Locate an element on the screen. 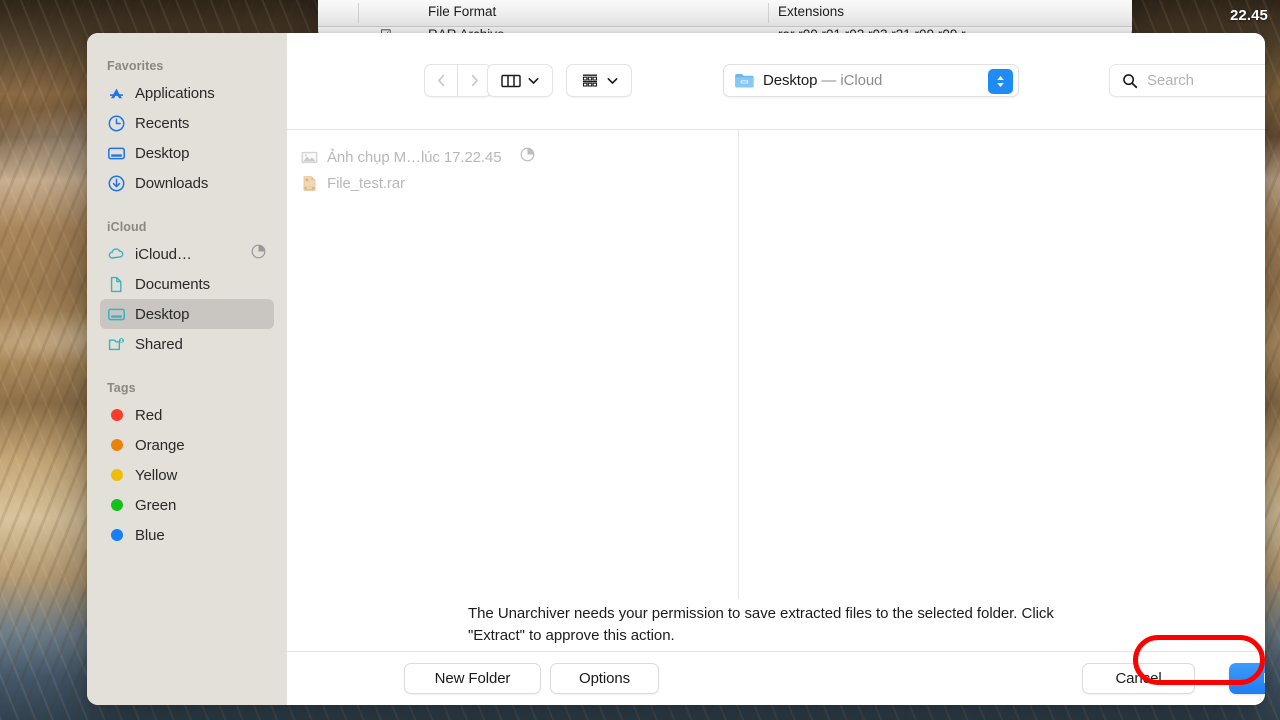 Image resolution: width=1280 pixels, height=720 pixels. sidebar-item-desktop-icloud: Desktop is located at coordinates (187, 314).